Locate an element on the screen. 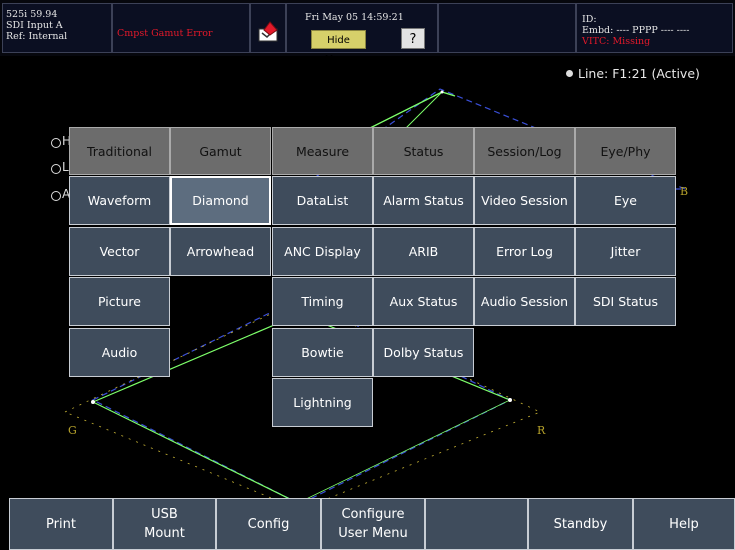 The height and width of the screenshot is (550, 735). menu-item-audio: Audio is located at coordinates (119, 352).